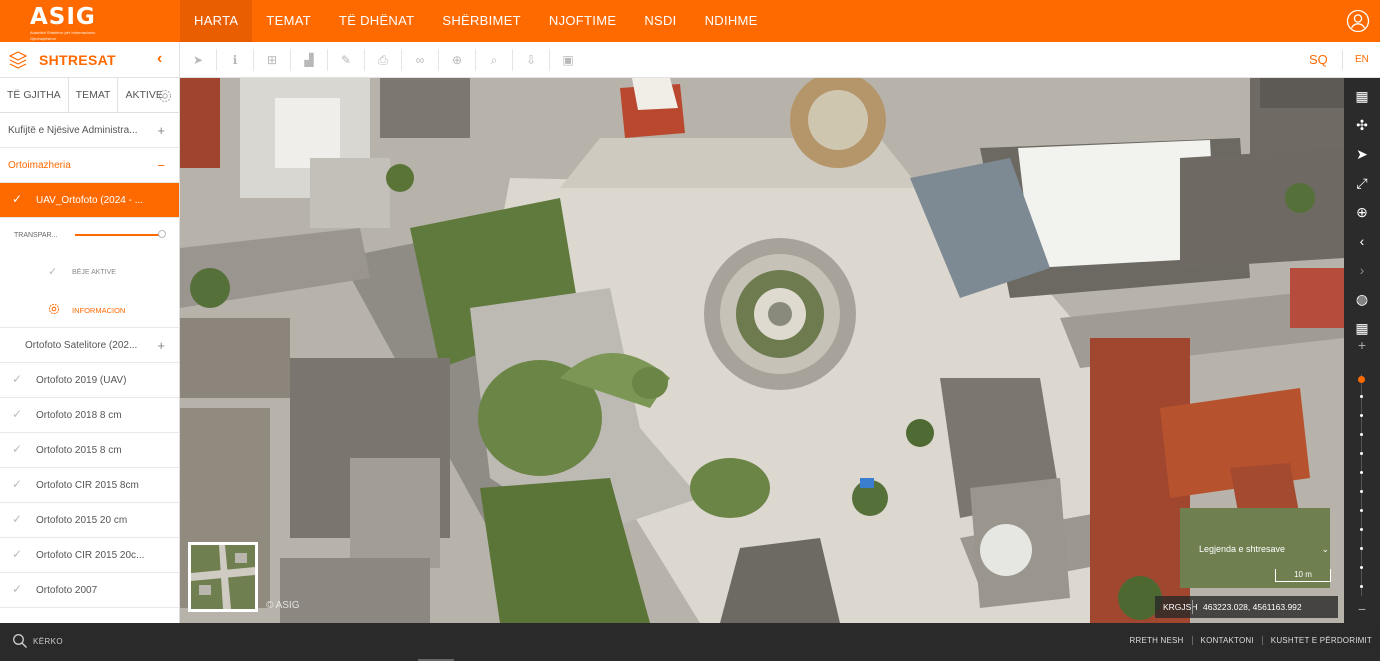 This screenshot has width=1380, height=661. I want to click on image-icon: ▣, so click(568, 60).